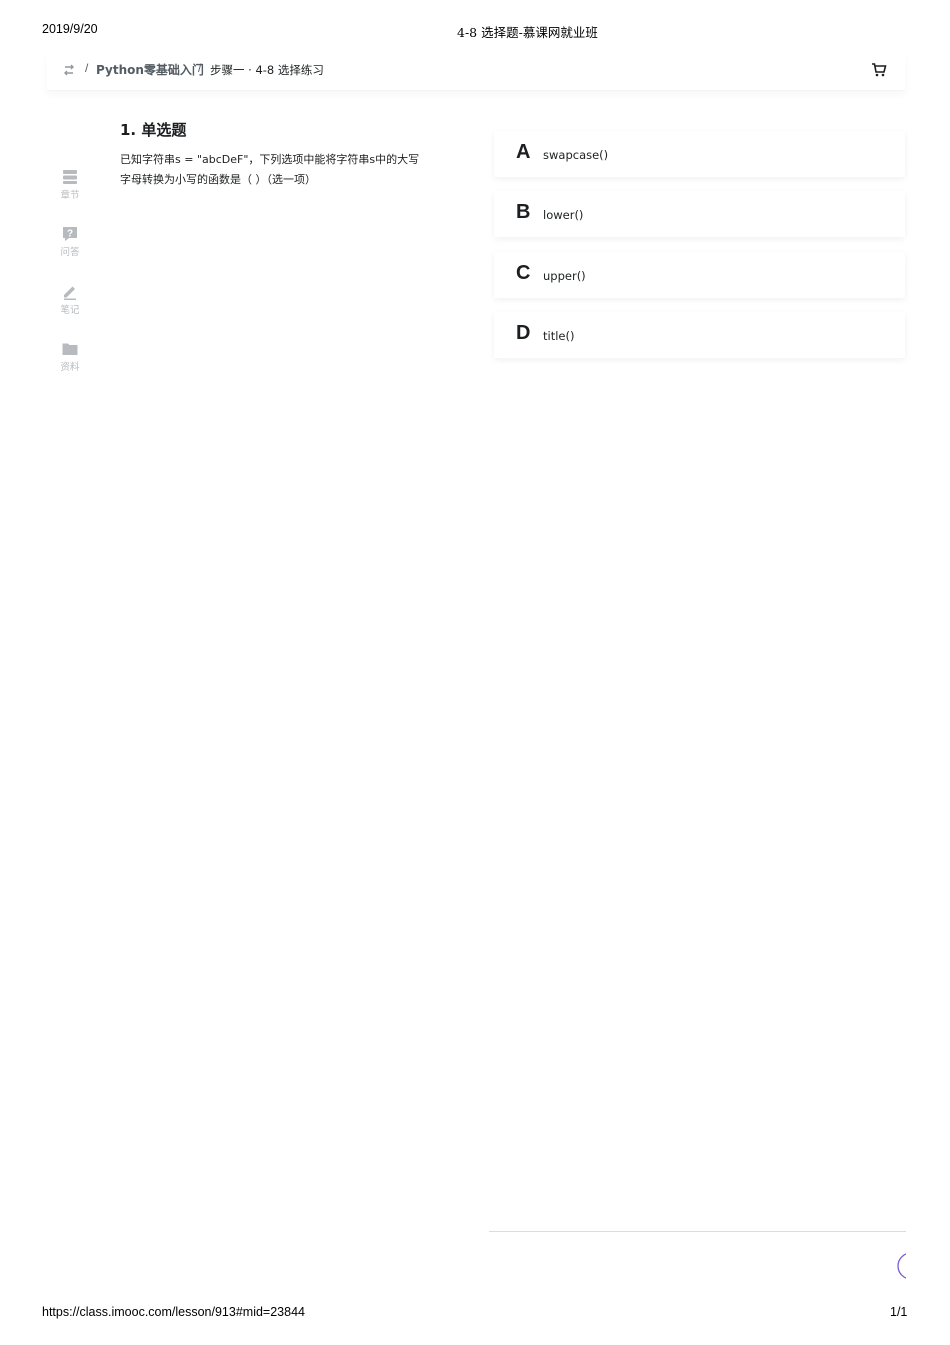 Image resolution: width=950 pixels, height=1345 pixels. What do you see at coordinates (576, 155) in the screenshot?
I see `option-text: swapcase()` at bounding box center [576, 155].